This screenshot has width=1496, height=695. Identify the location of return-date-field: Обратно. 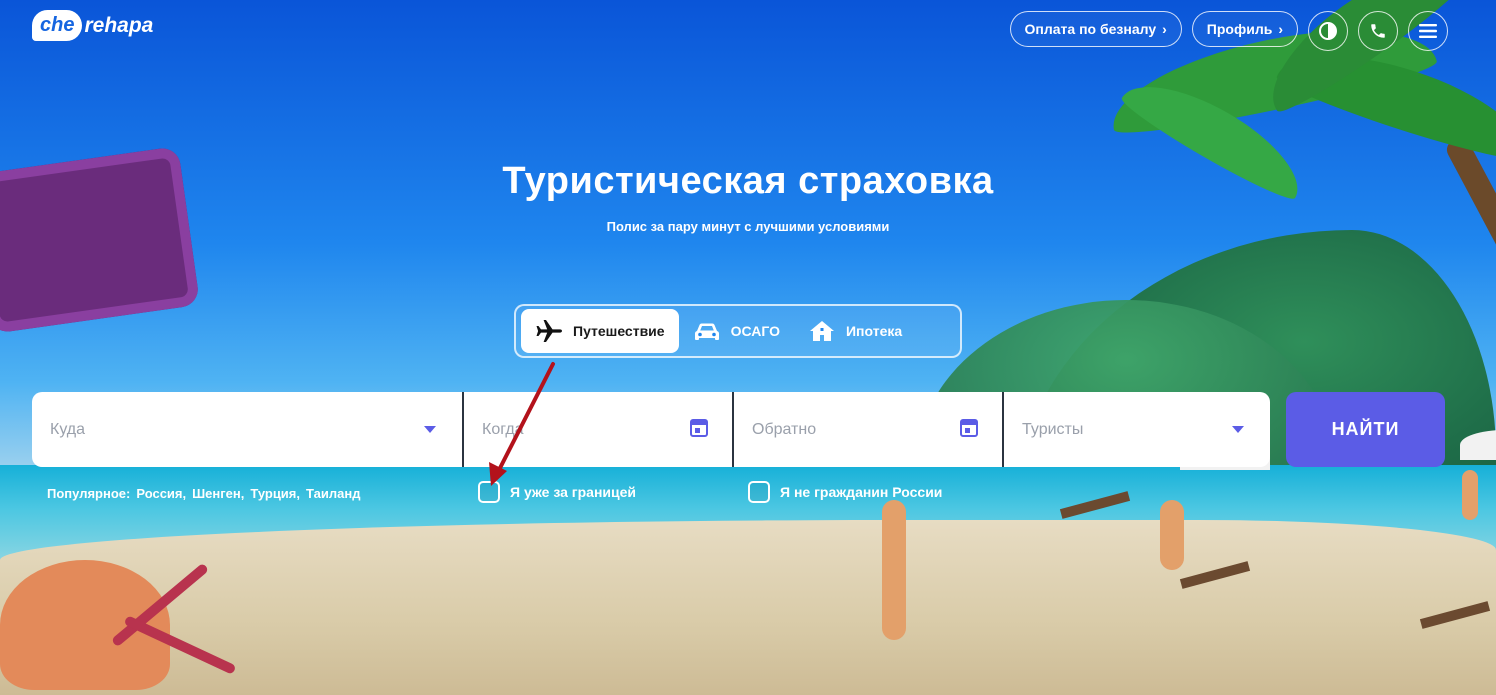
(867, 429).